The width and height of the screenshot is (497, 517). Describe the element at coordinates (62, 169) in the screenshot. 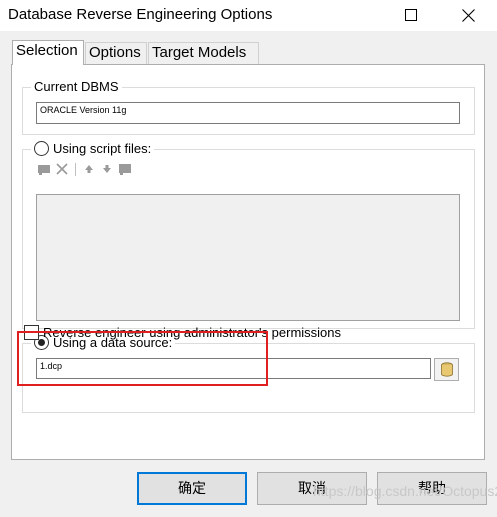

I see `delete-icon` at that location.